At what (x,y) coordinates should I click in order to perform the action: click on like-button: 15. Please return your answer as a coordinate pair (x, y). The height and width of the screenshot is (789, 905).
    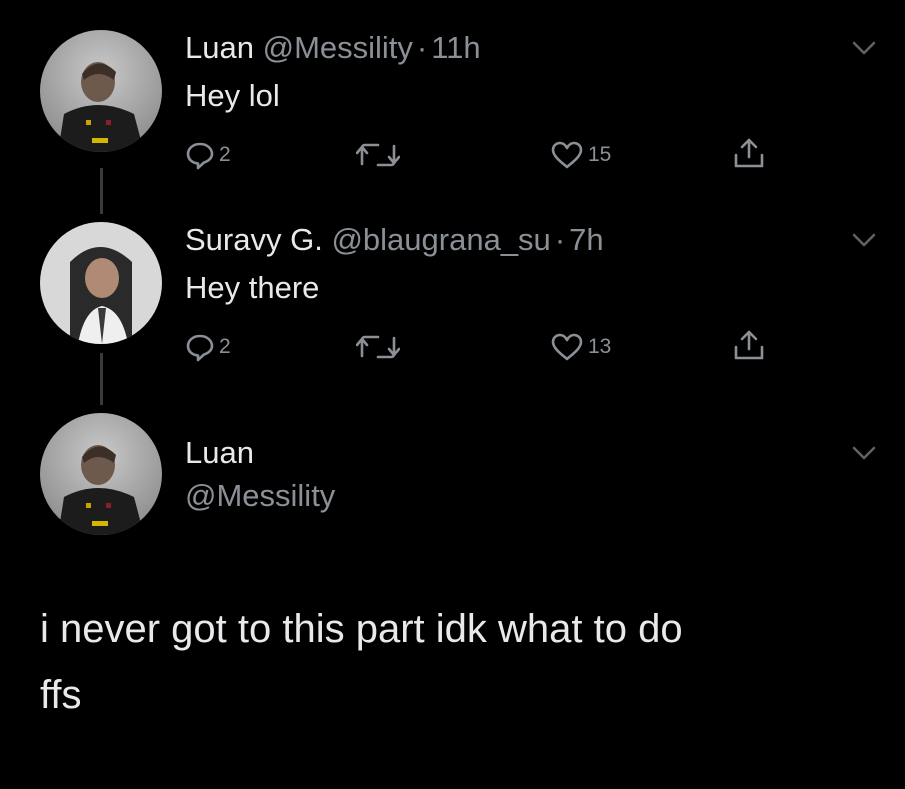
    Looking at the image, I should click on (580, 155).